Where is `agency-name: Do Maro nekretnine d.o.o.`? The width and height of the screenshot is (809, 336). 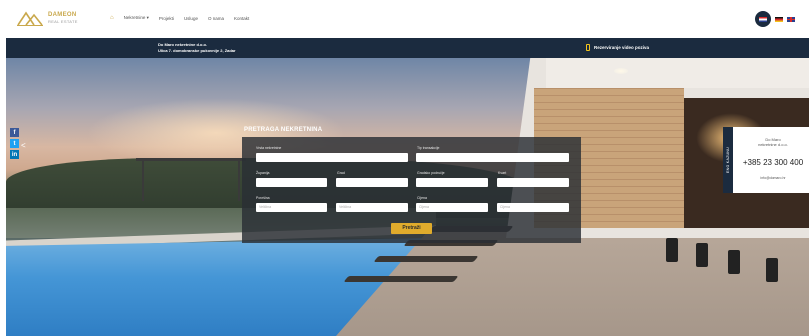 agency-name: Do Maro nekretnine d.o.o. is located at coordinates (773, 142).